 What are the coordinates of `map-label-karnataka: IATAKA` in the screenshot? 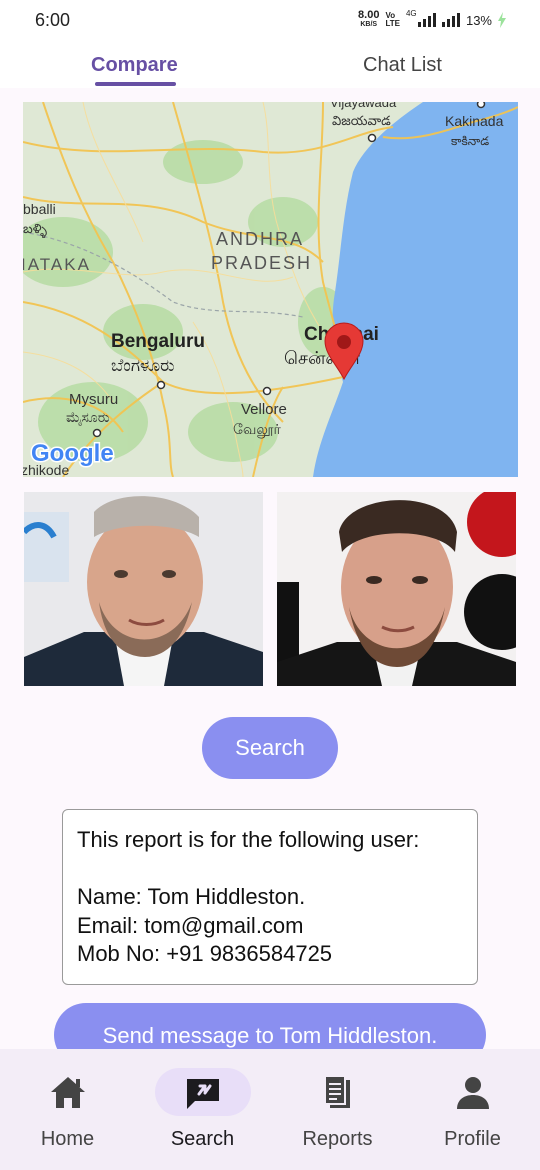 It's located at (57, 264).